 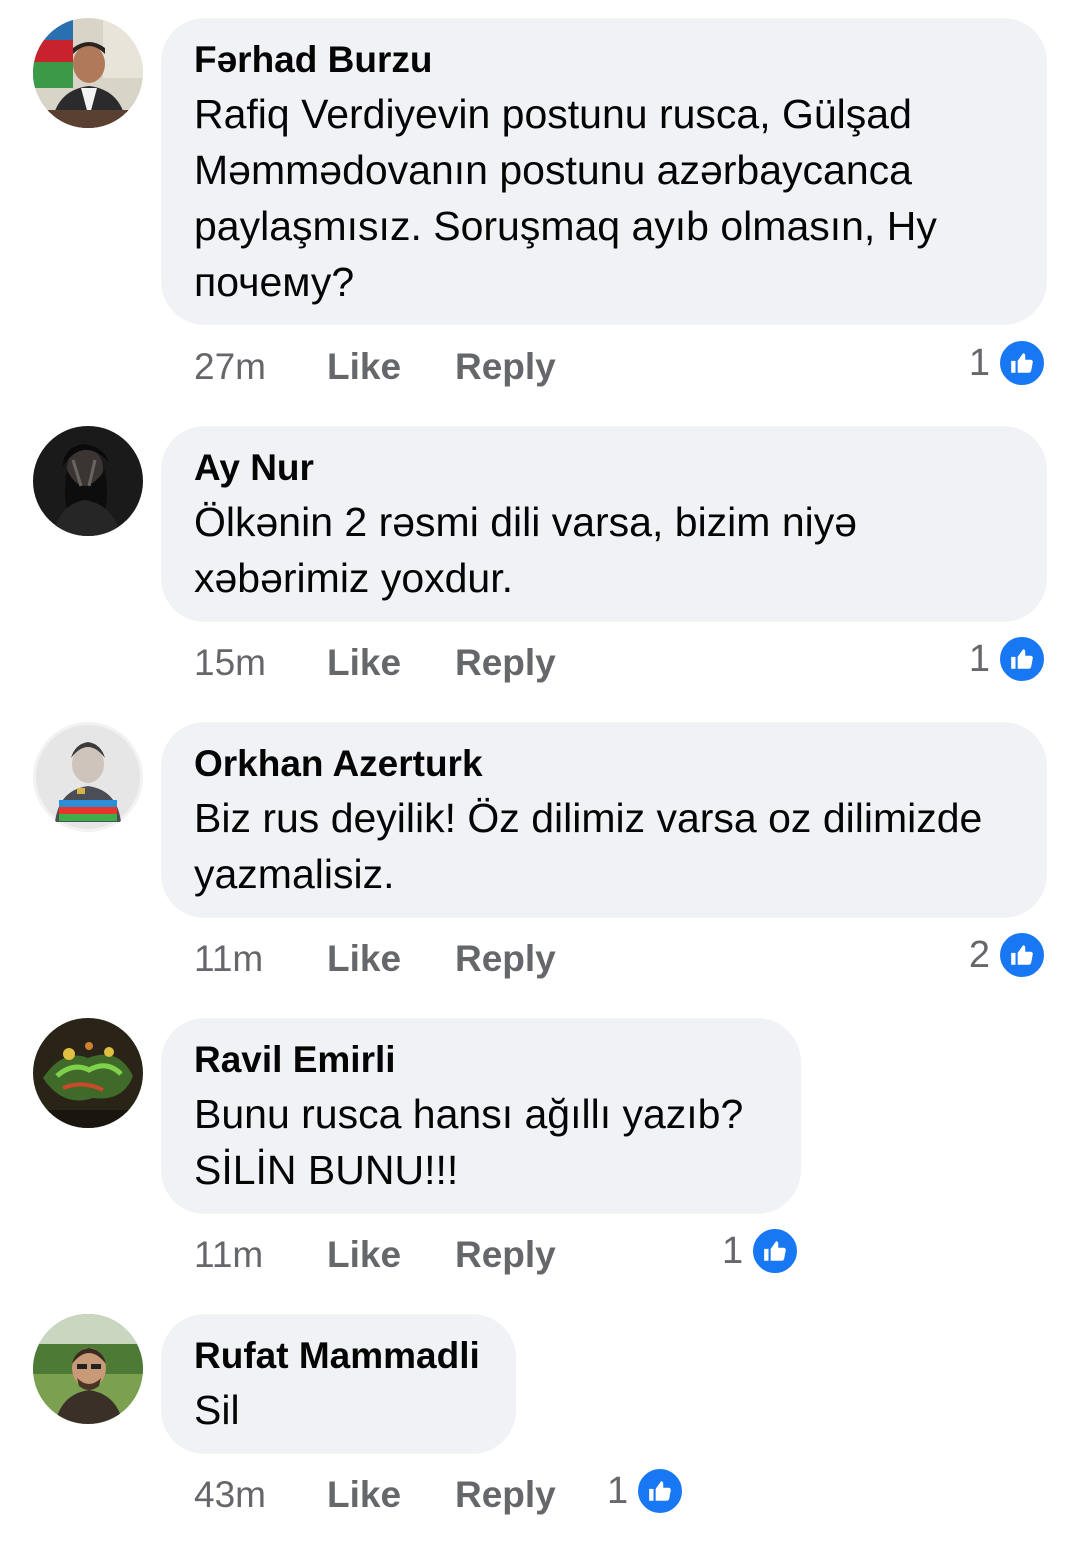 What do you see at coordinates (230, 663) in the screenshot?
I see `comment-timestamp: 15m` at bounding box center [230, 663].